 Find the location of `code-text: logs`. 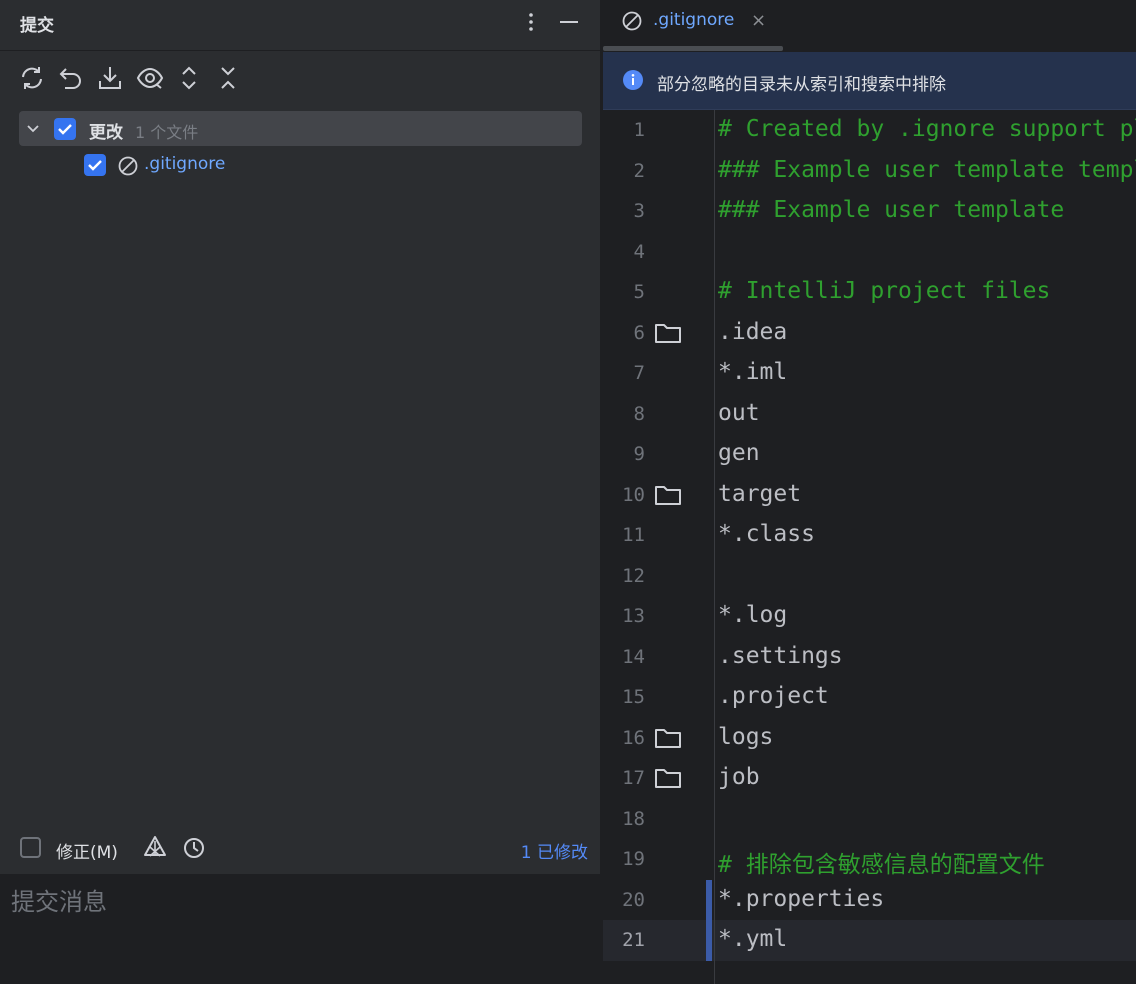

code-text: logs is located at coordinates (746, 736).